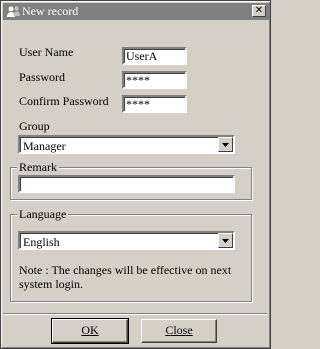 The height and width of the screenshot is (349, 320). I want to click on remark-input, so click(126, 184).